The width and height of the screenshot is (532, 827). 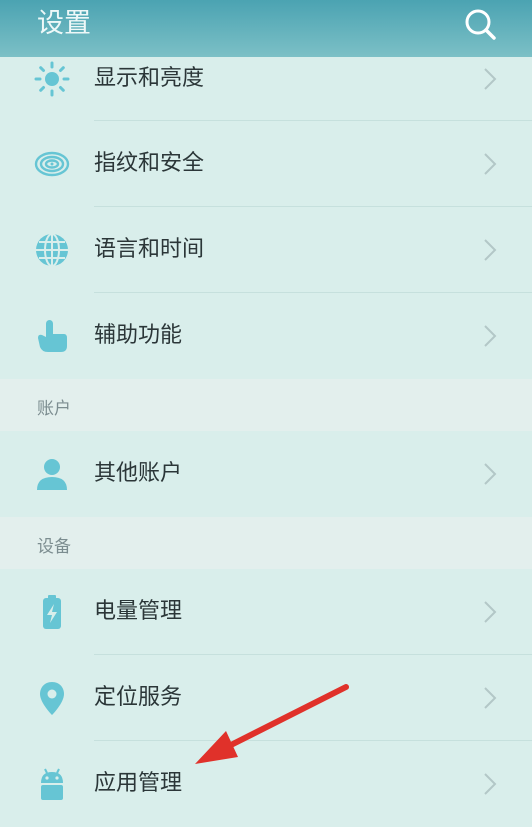 What do you see at coordinates (54, 409) in the screenshot?
I see `section-title: 账户` at bounding box center [54, 409].